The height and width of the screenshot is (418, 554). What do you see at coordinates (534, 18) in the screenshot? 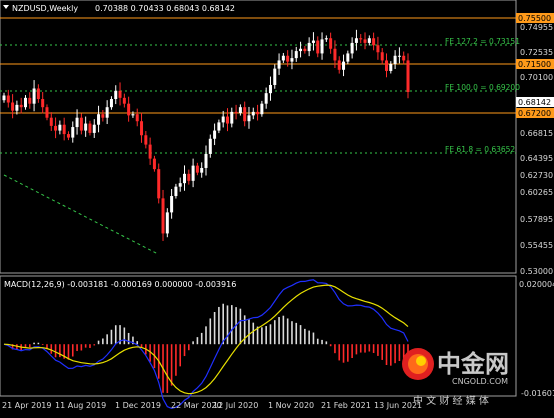
I see `price-tag-resistance-top: 0.75500` at bounding box center [534, 18].